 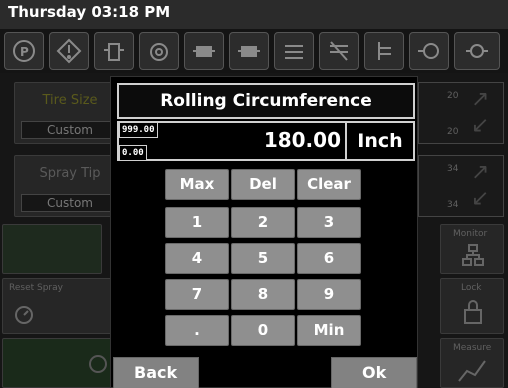 What do you see at coordinates (138, 130) in the screenshot?
I see `max-limit: 999.00` at bounding box center [138, 130].